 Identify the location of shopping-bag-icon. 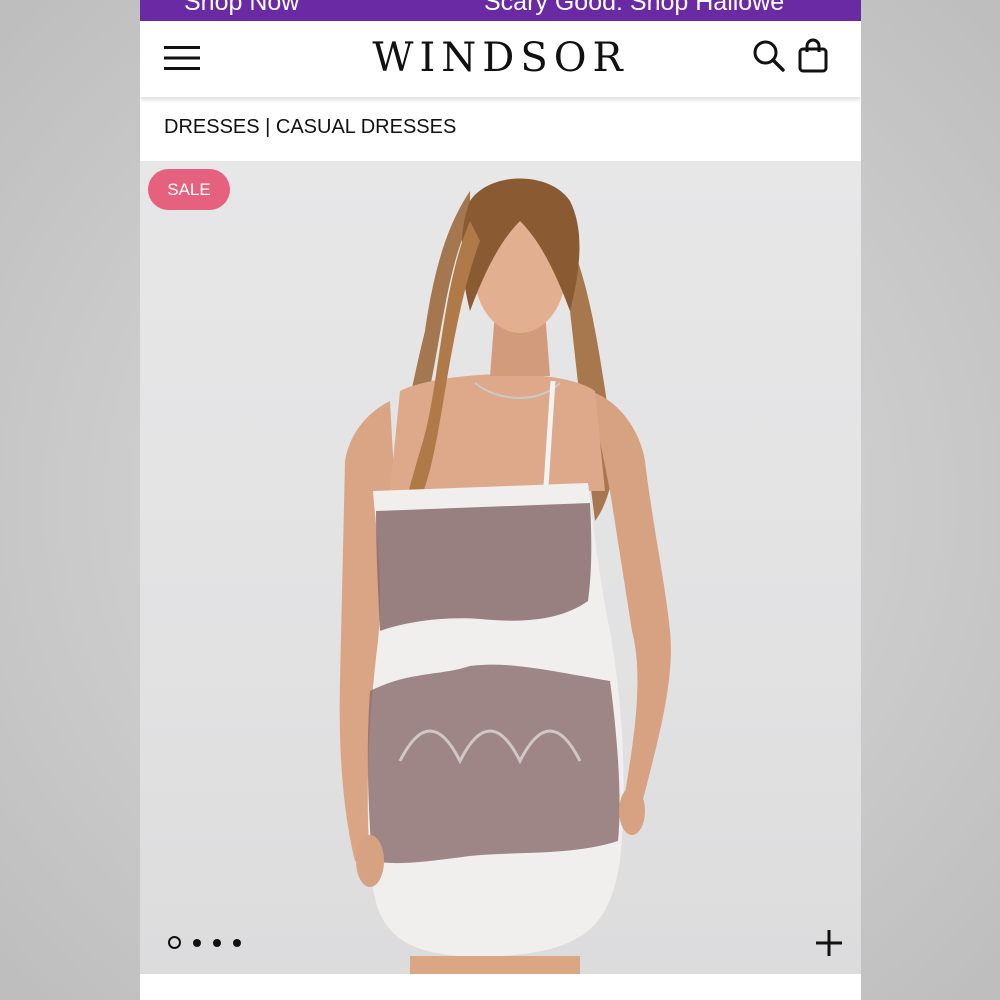
(813, 56).